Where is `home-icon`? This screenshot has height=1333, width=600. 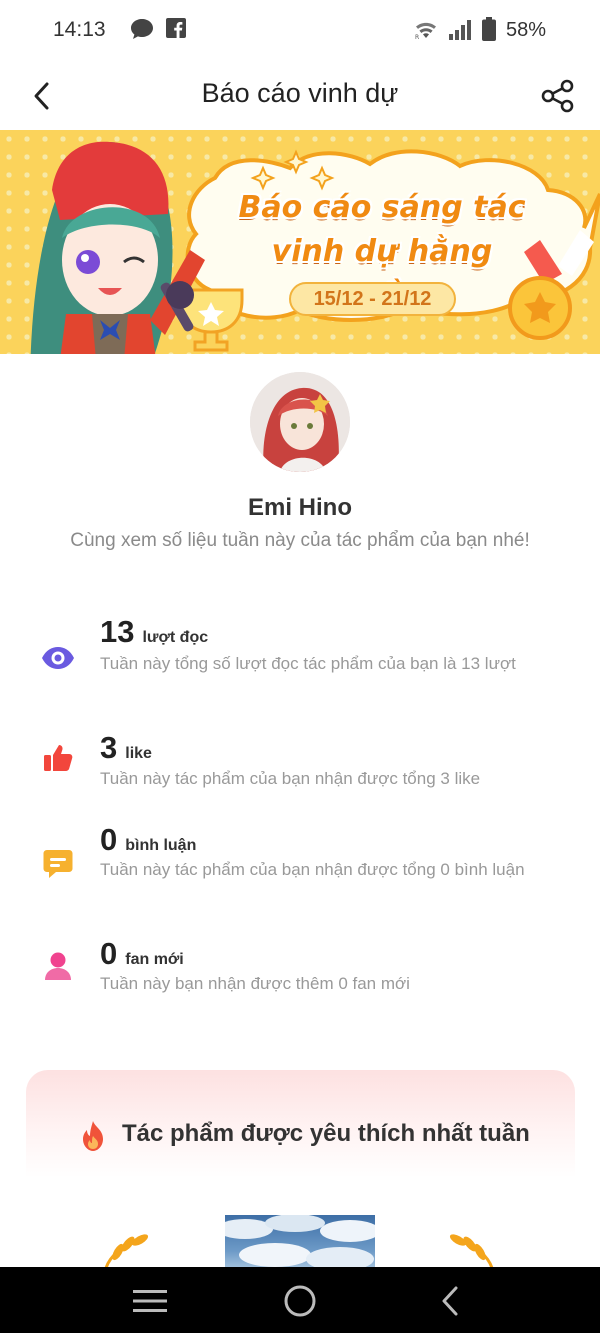 home-icon is located at coordinates (300, 1301).